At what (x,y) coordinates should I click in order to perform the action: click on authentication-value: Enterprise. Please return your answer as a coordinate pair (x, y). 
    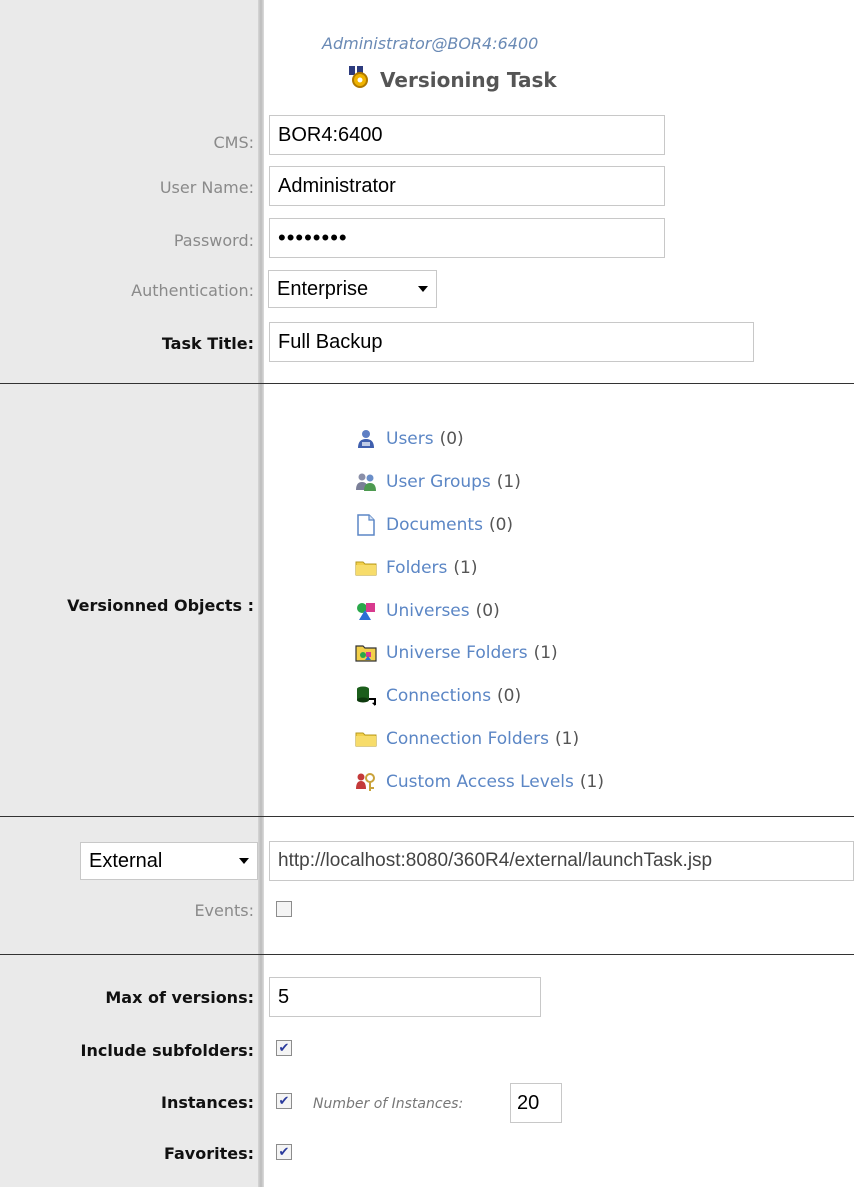
    Looking at the image, I should click on (323, 288).